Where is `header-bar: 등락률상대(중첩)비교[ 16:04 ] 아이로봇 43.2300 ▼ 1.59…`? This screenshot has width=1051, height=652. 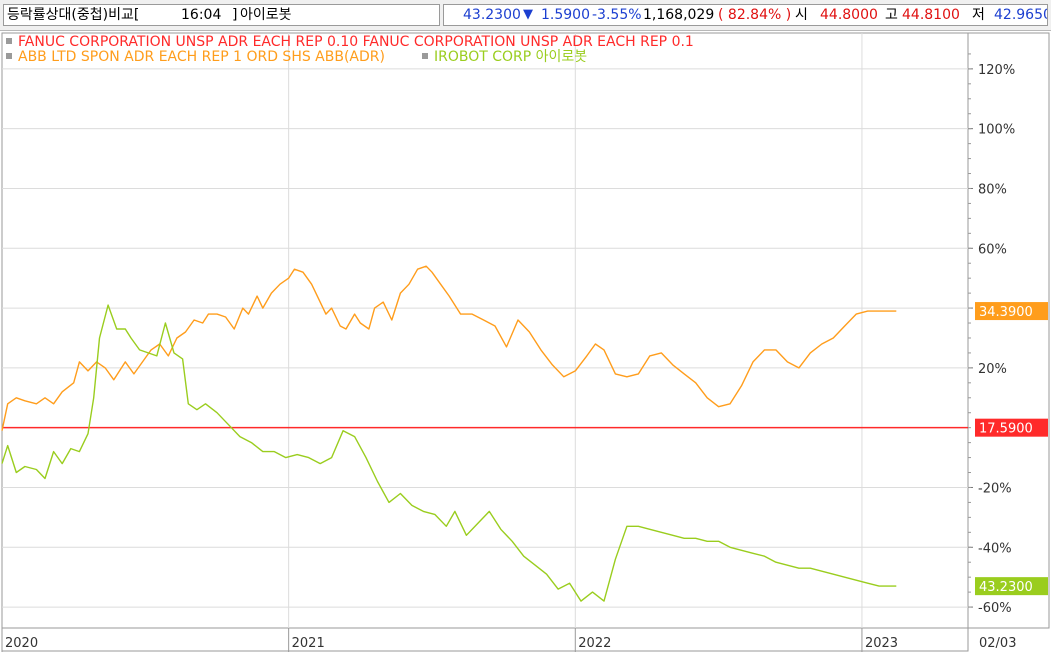 header-bar: 등락률상대(중첩)비교[ 16:04 ] 아이로봇 43.2300 ▼ 1.59… is located at coordinates (525, 15).